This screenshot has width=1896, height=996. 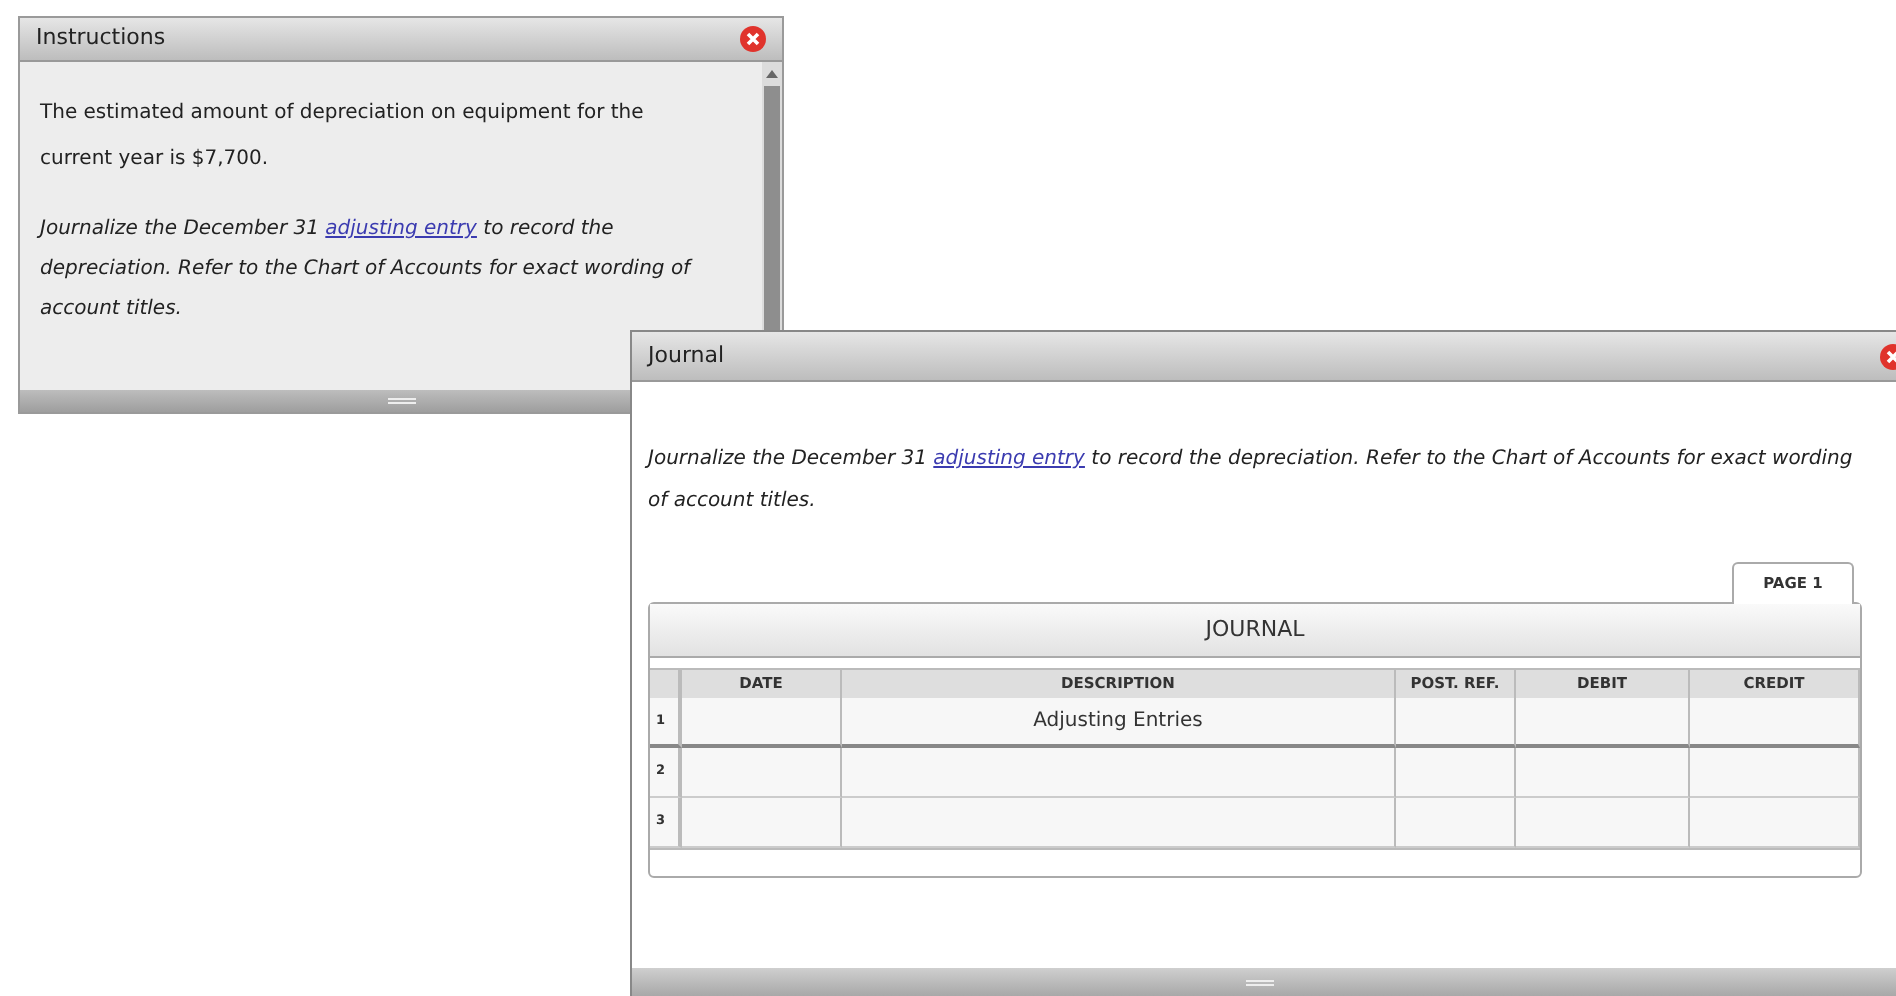 I want to click on table-cell: Adjusting Entries, so click(x=1119, y=723).